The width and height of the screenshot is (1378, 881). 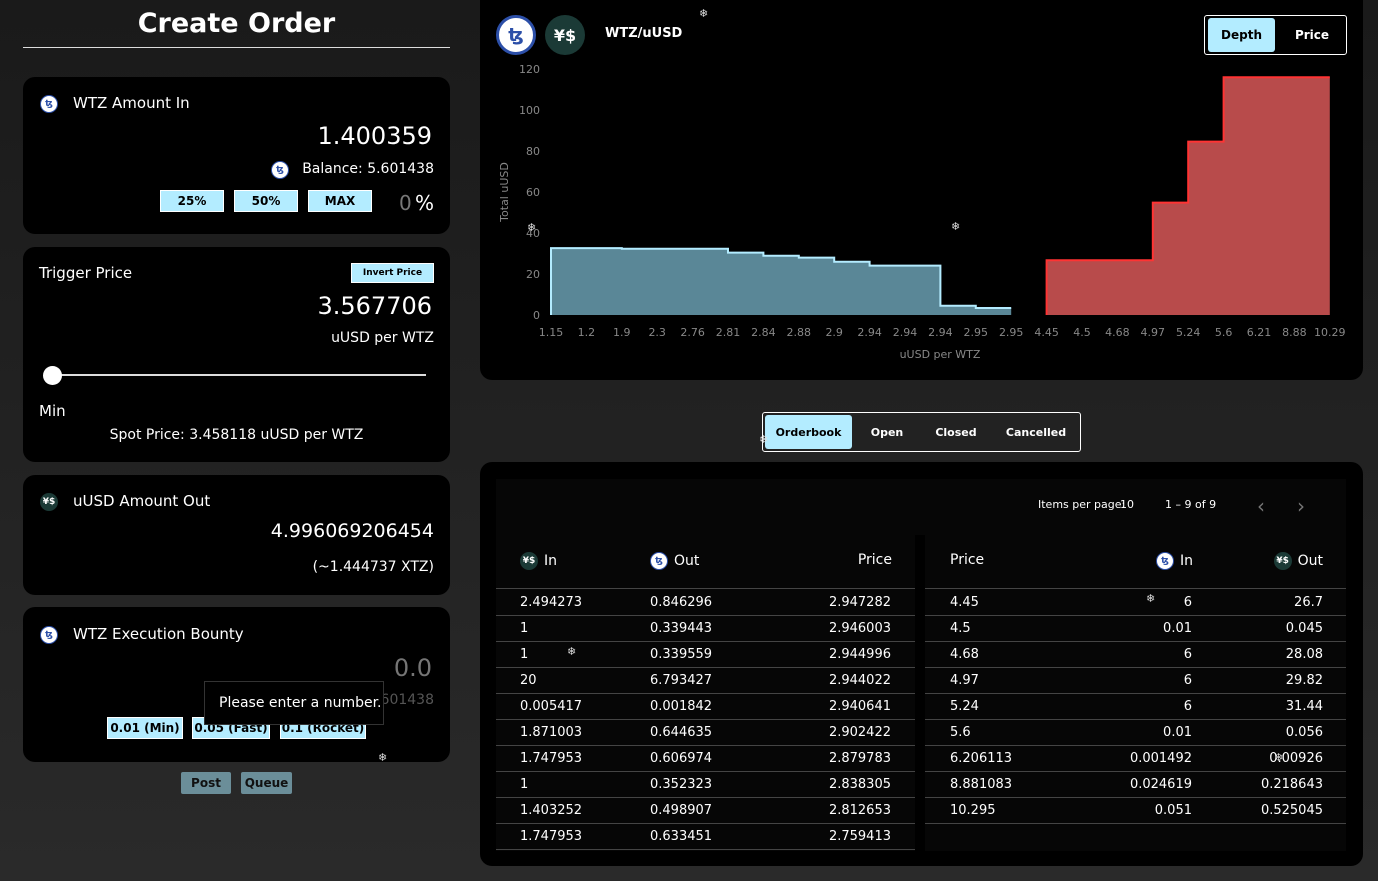 What do you see at coordinates (1127, 504) in the screenshot?
I see `items-per-page-select: 10` at bounding box center [1127, 504].